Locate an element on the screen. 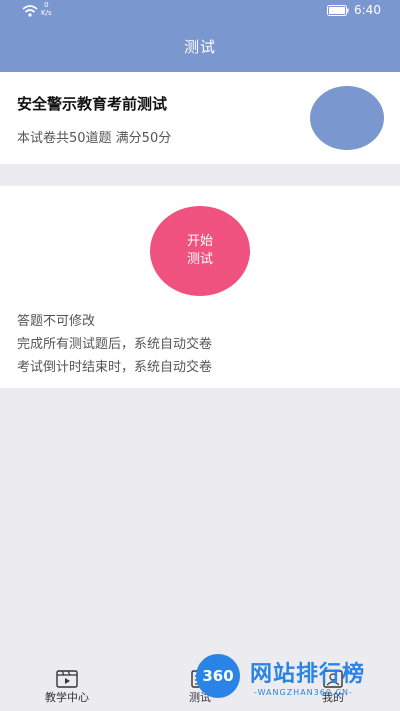  start-button-label-1: 开始 is located at coordinates (199, 241).